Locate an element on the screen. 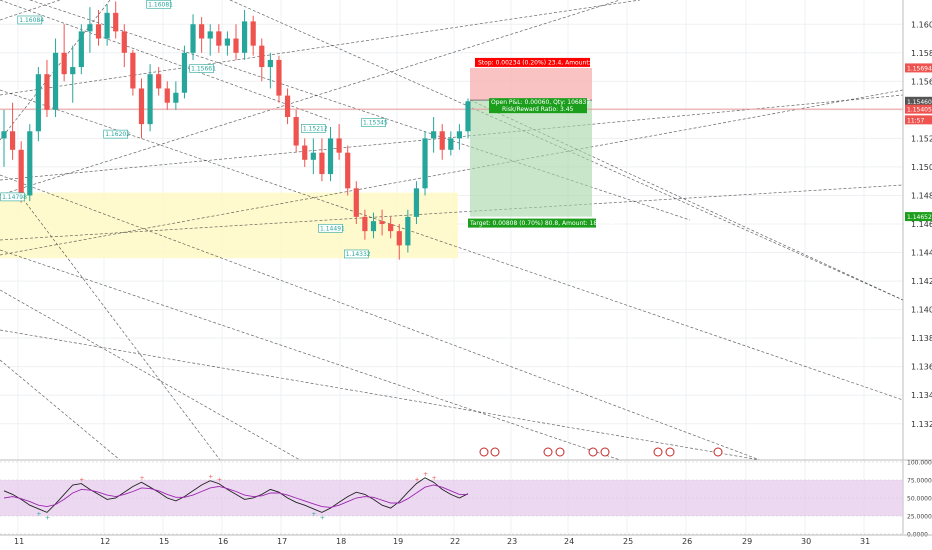 This screenshot has width=932, height=550. swing-price-label: 1.15661 is located at coordinates (203, 68).